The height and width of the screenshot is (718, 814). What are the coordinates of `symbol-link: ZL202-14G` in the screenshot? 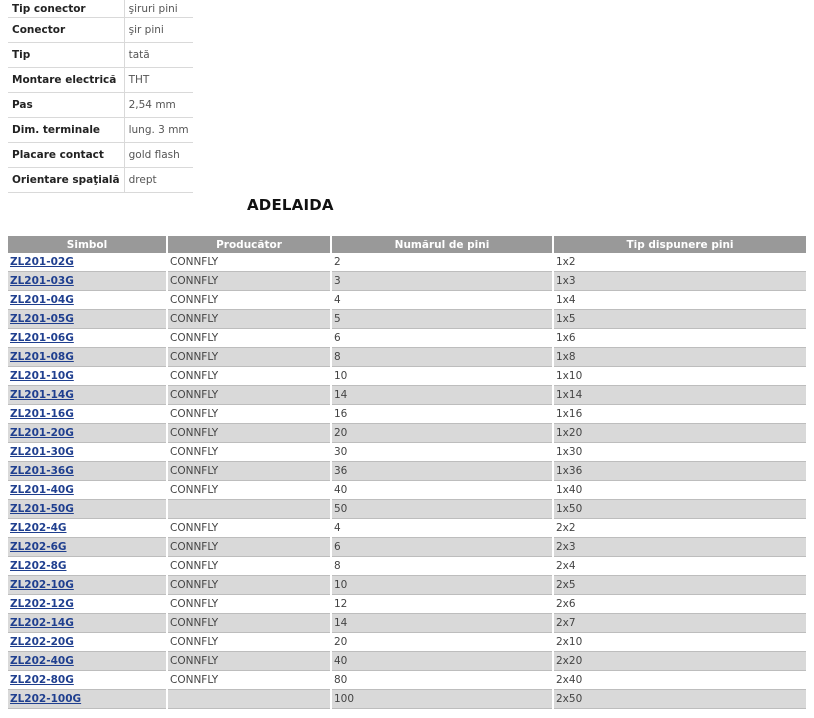 It's located at (42, 623).